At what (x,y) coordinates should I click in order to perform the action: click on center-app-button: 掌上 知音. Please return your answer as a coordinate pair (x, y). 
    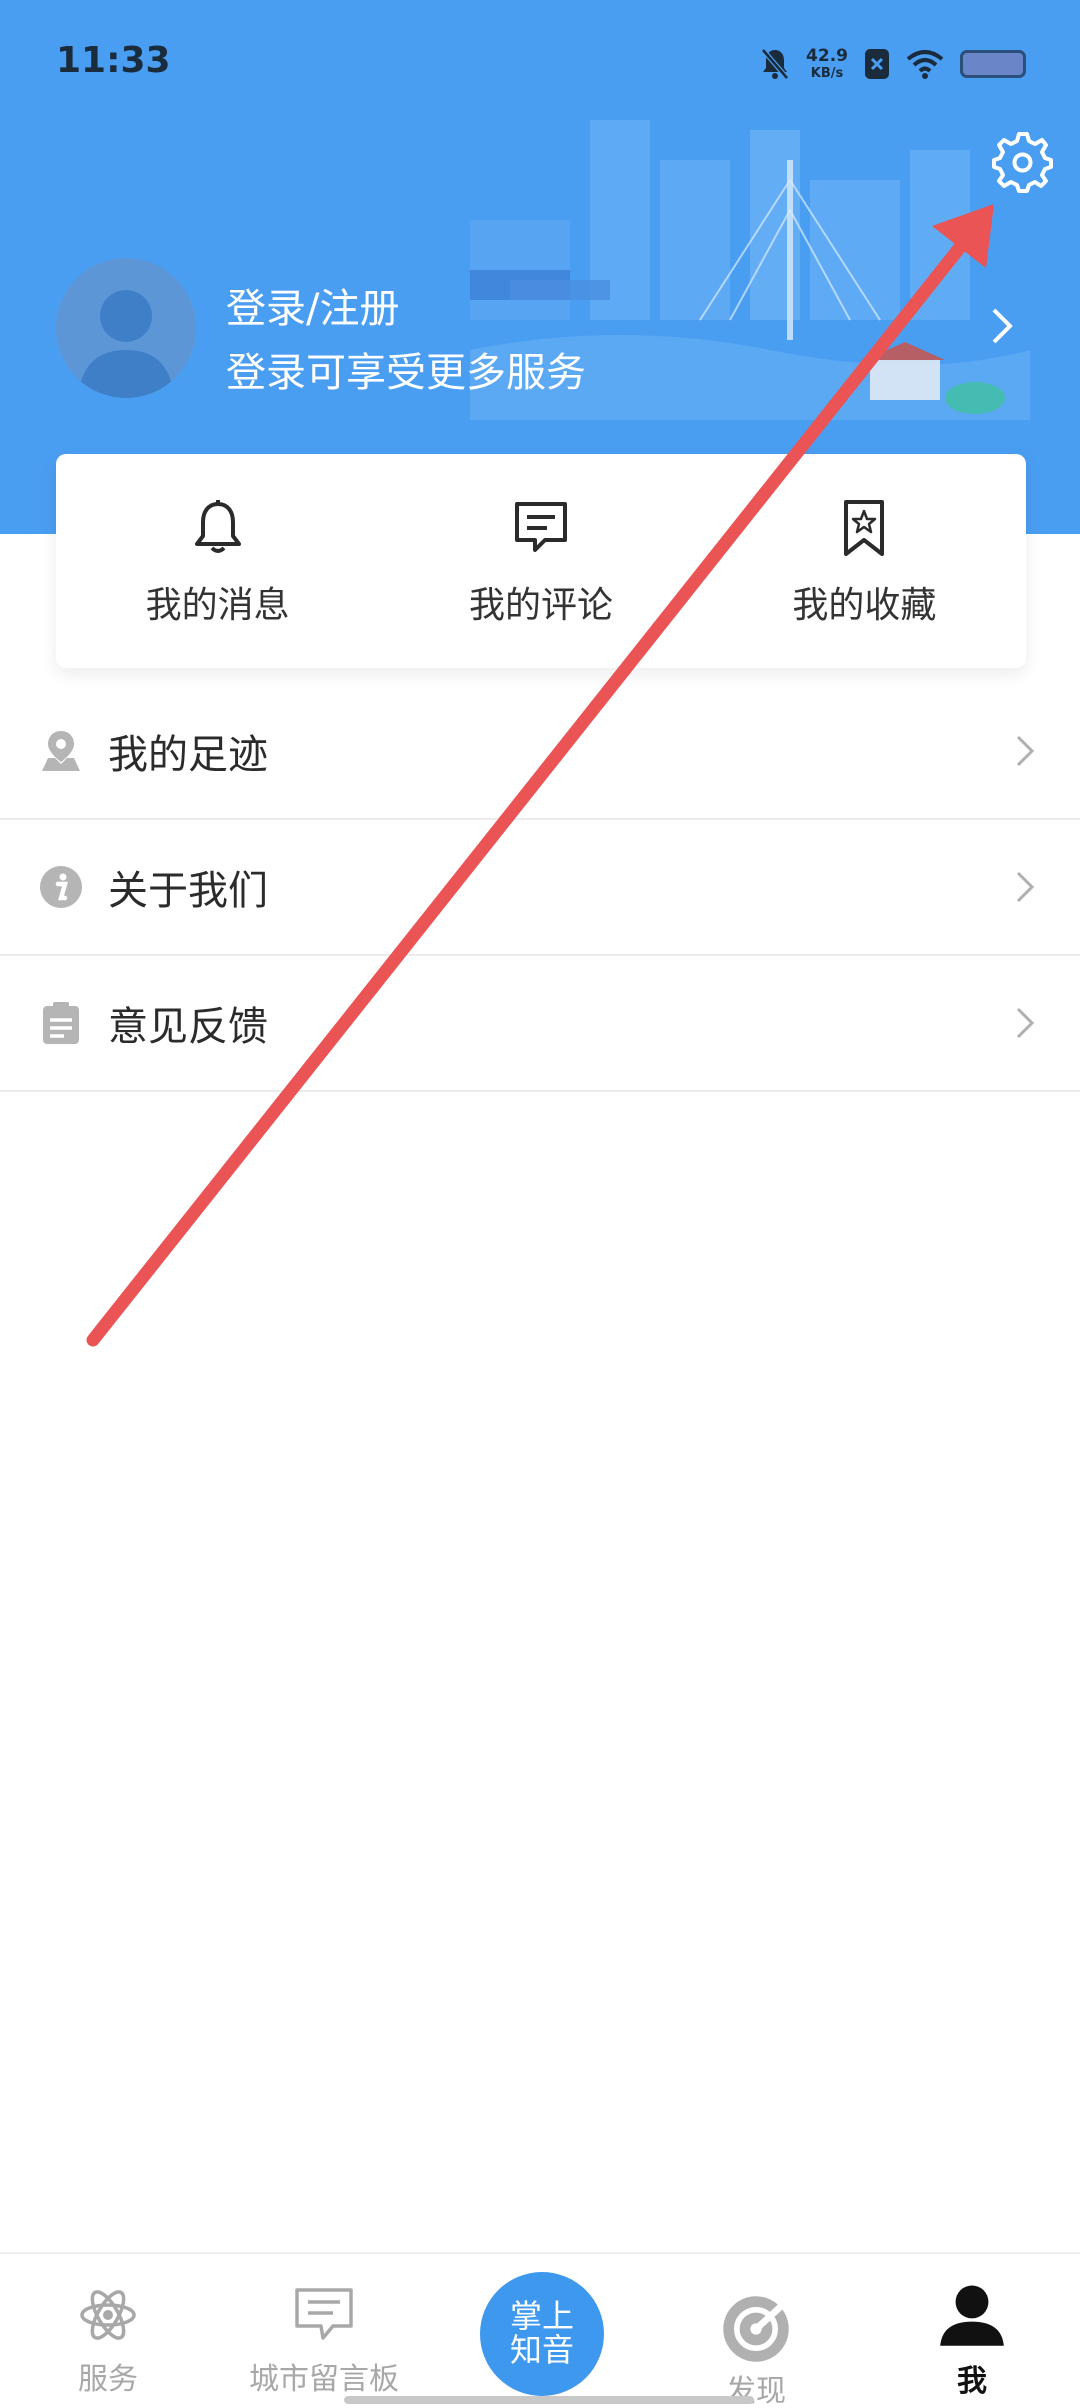
    Looking at the image, I should click on (542, 2334).